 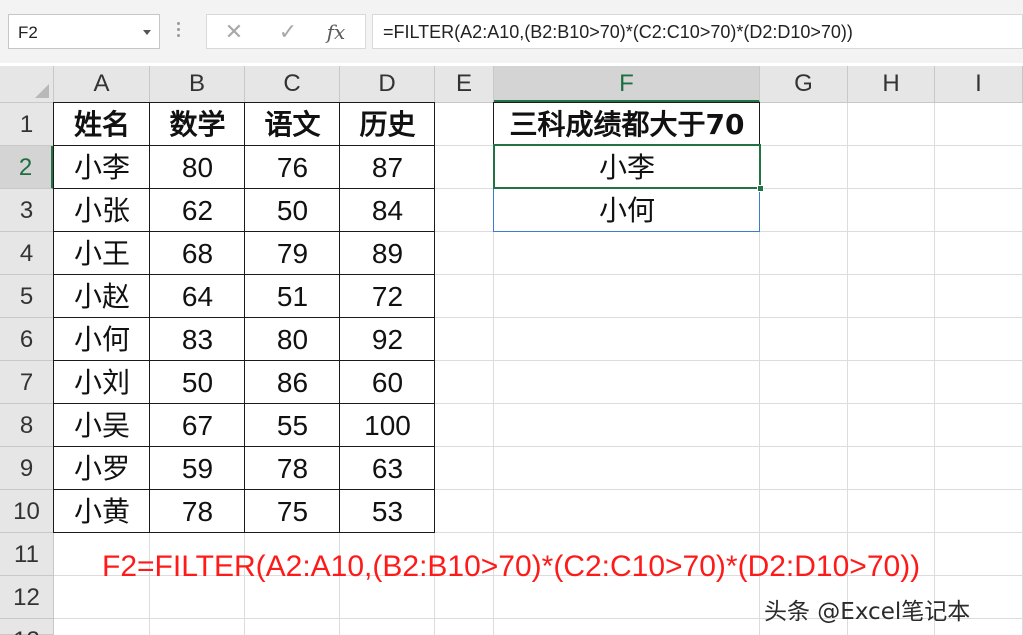 What do you see at coordinates (387, 425) in the screenshot?
I see `table-cell: 100` at bounding box center [387, 425].